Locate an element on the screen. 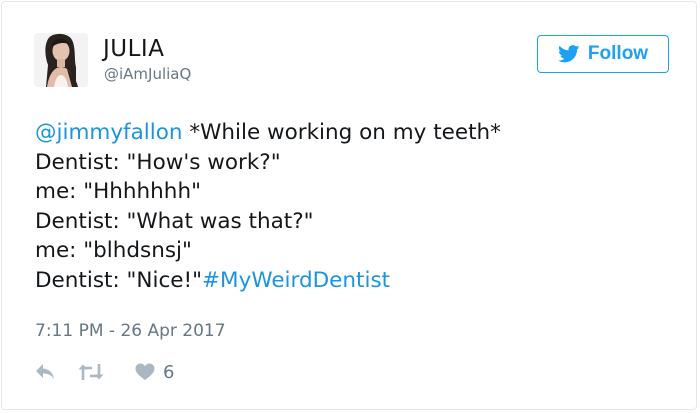  tweet-line-2: Dentist: "How's work?" is located at coordinates (158, 162).